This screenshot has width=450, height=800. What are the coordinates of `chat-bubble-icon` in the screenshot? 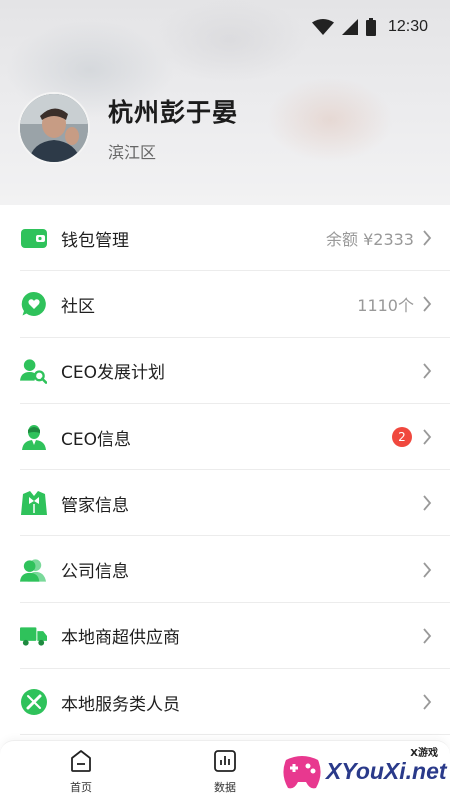 It's located at (33, 304).